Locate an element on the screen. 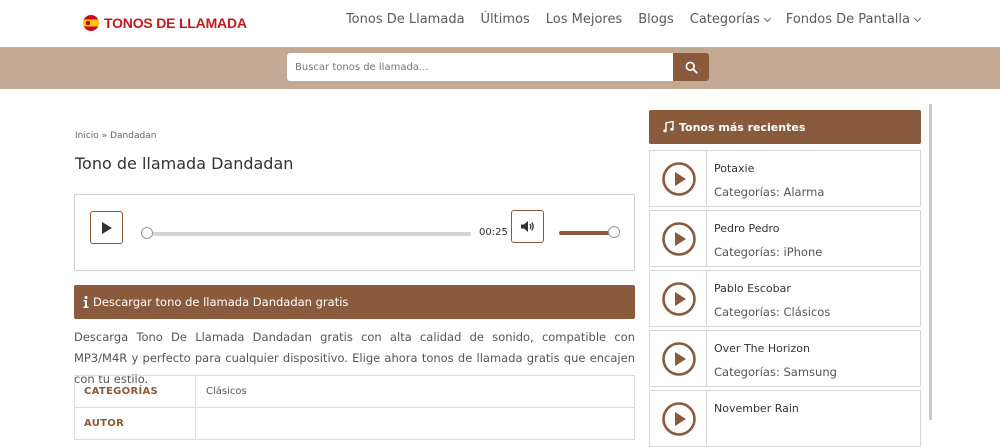 The width and height of the screenshot is (1000, 447). category-value: Alarma is located at coordinates (804, 192).